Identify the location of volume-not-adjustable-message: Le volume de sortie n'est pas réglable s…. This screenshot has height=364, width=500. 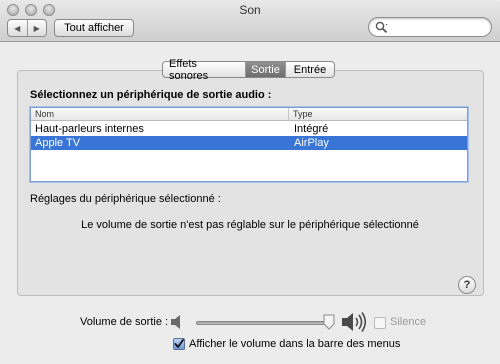
(250, 225).